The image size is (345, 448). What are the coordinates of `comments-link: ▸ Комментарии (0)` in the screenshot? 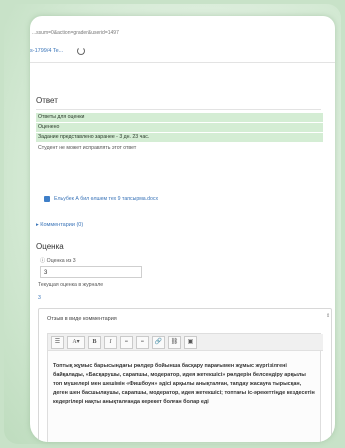 It's located at (59, 225).